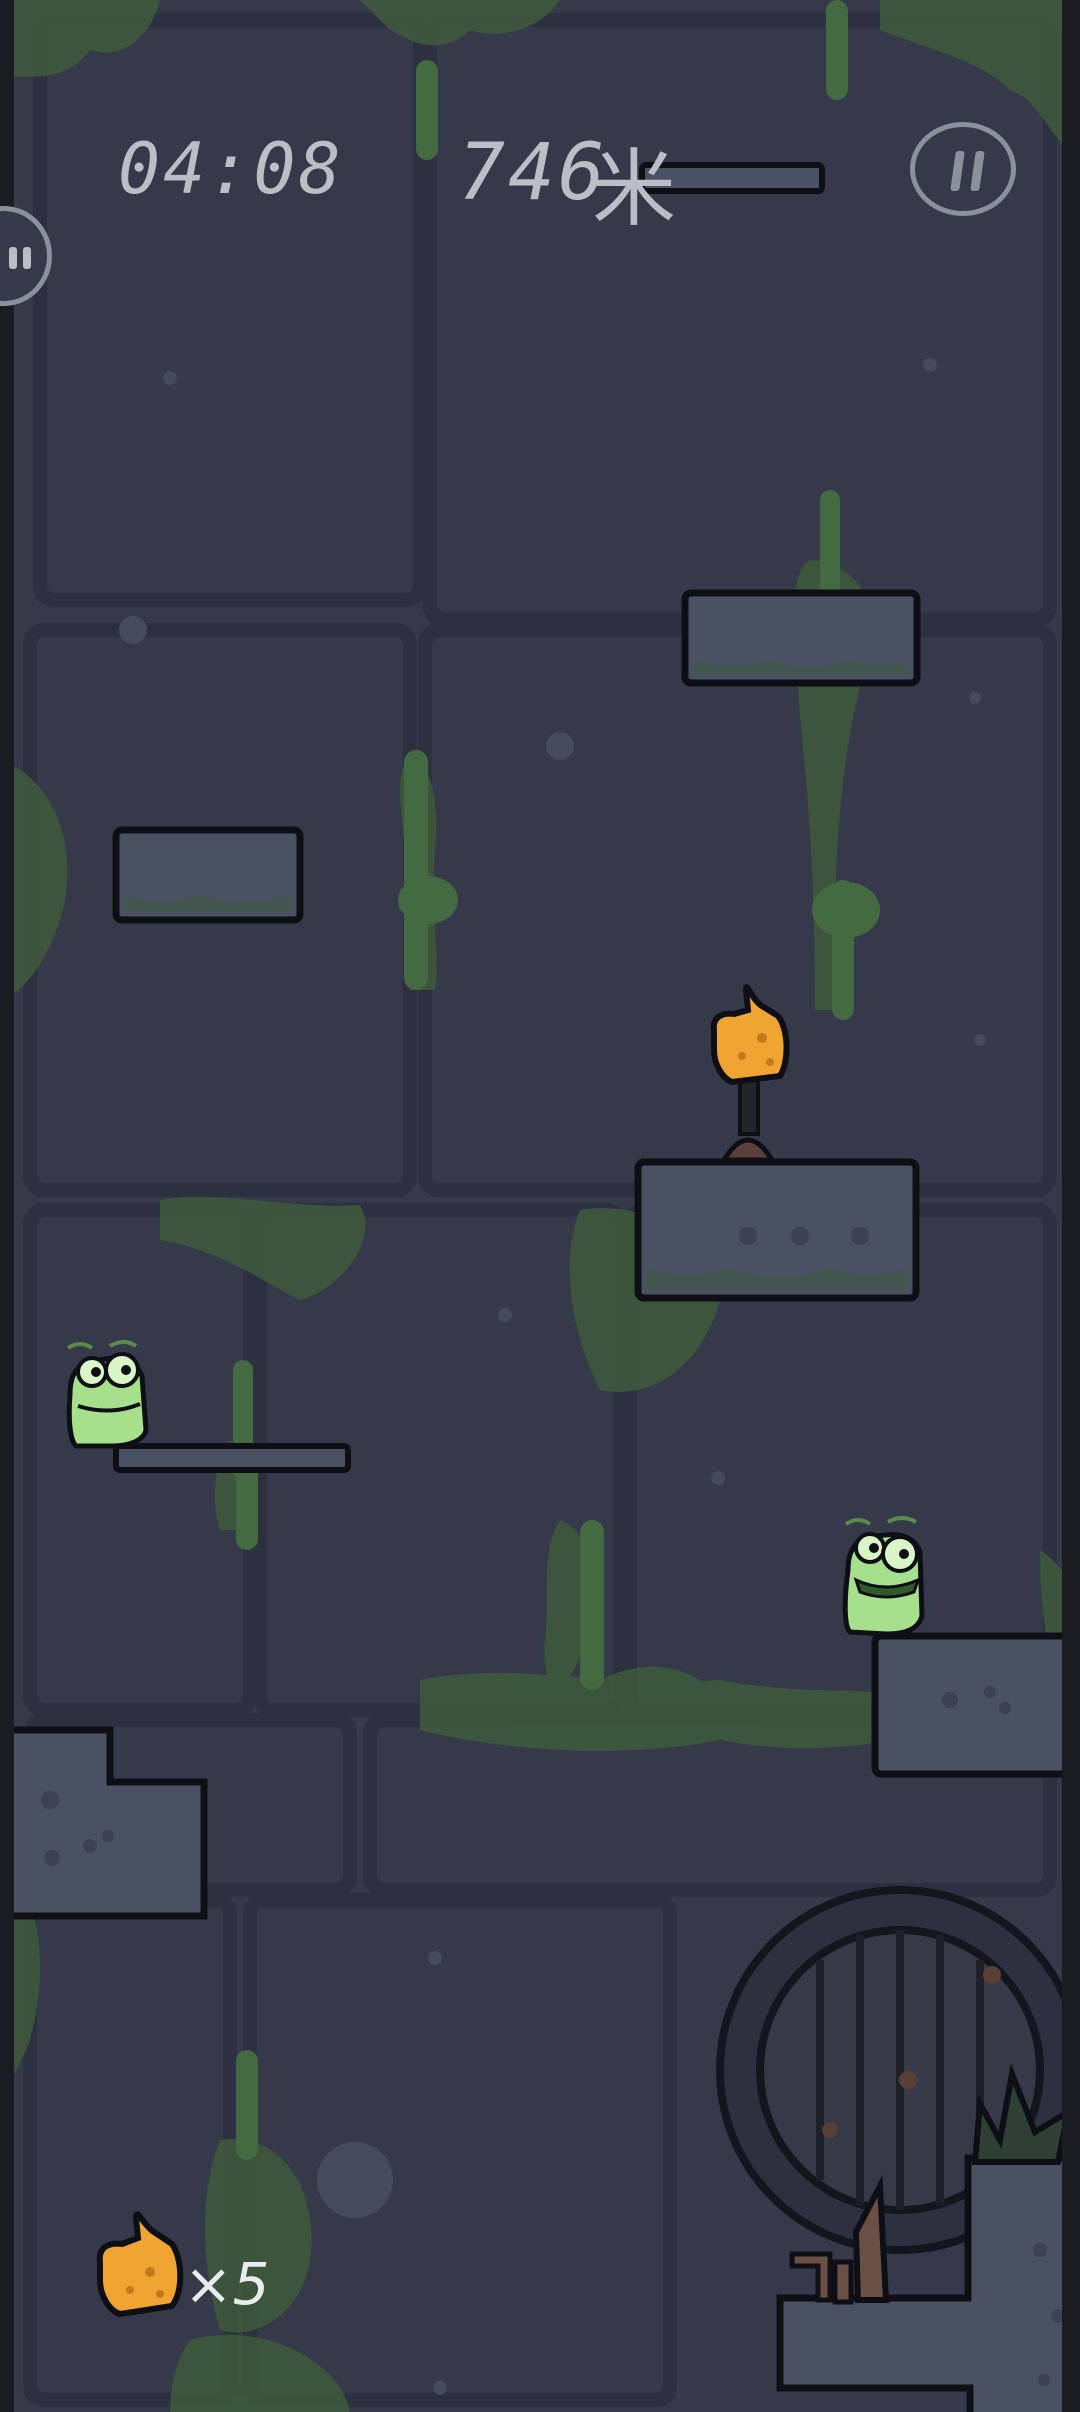  Describe the element at coordinates (140, 2264) in the screenshot. I see `thumbs-up-icon` at that location.